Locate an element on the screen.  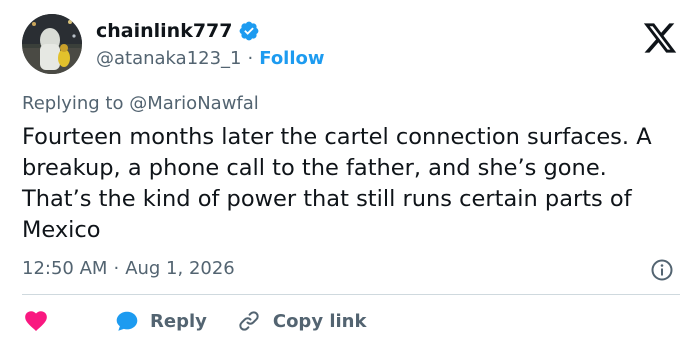
heart-icon is located at coordinates (36, 321).